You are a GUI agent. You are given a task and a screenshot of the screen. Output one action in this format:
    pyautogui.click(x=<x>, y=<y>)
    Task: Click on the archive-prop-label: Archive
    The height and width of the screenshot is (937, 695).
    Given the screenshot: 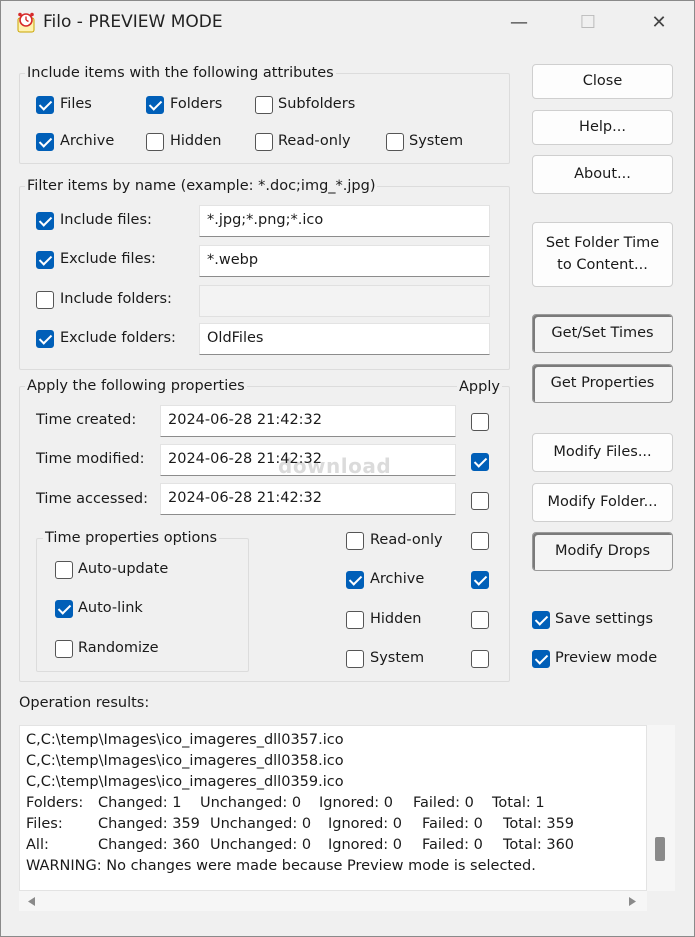 What is the action you would take?
    pyautogui.click(x=397, y=579)
    